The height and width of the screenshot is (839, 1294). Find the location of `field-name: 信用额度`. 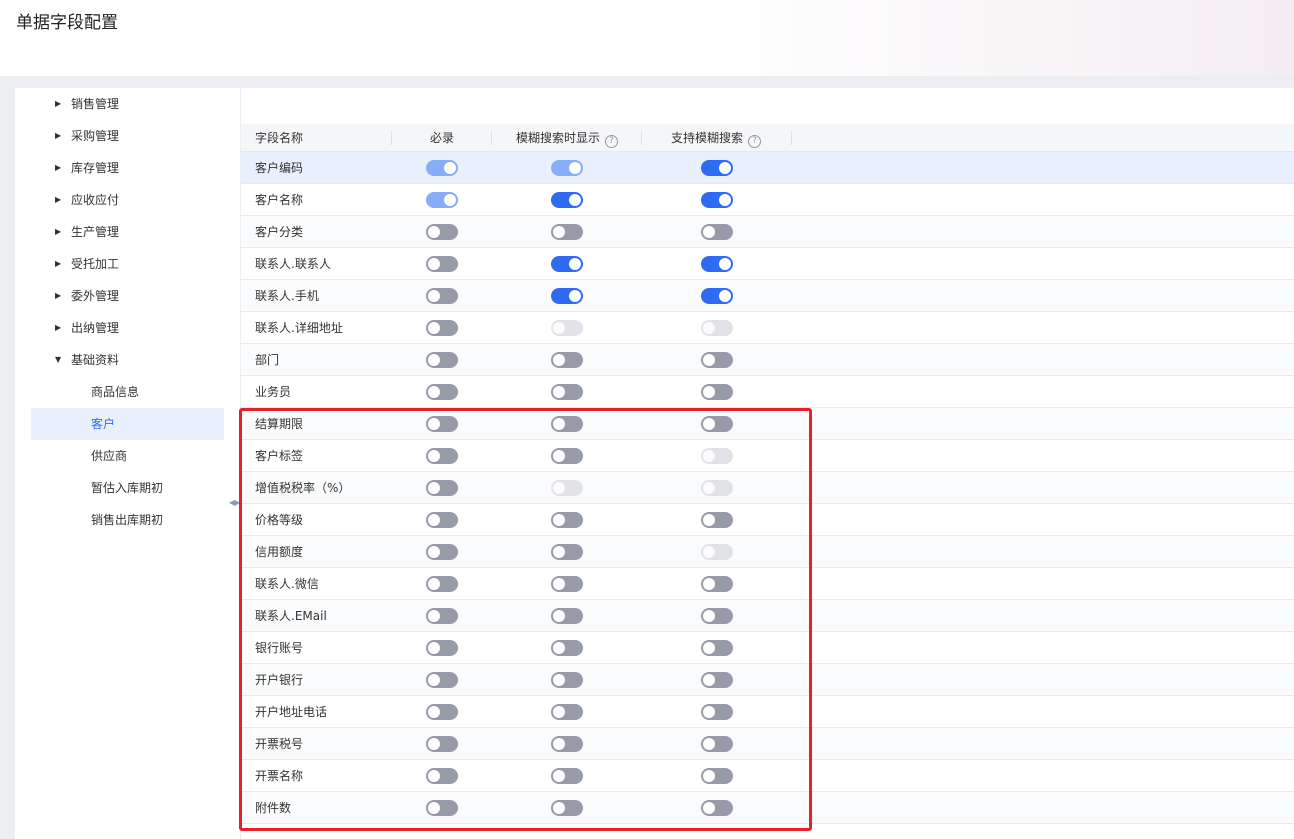

field-name: 信用额度 is located at coordinates (279, 552).